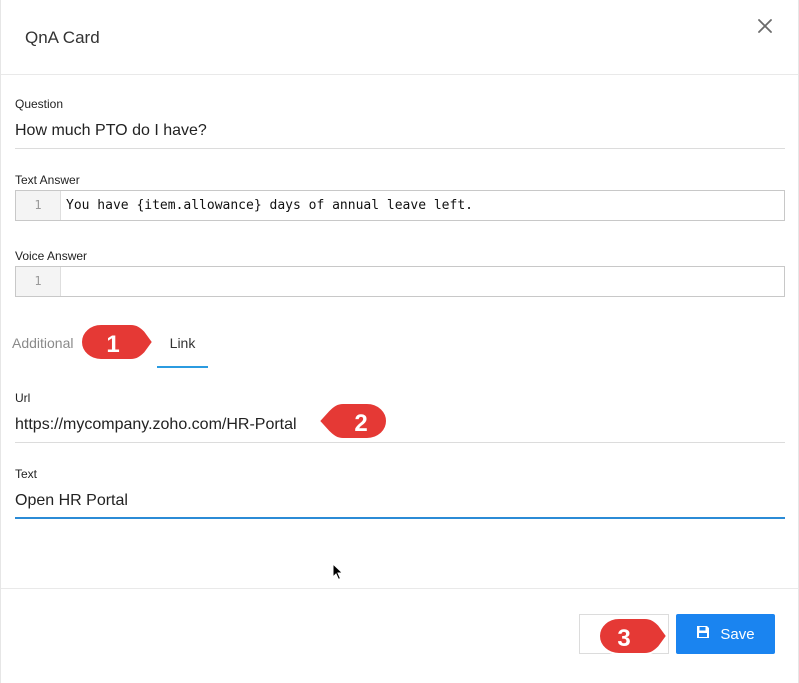 Image resolution: width=799 pixels, height=683 pixels. Describe the element at coordinates (400, 429) in the screenshot. I see `url-input: https://mycompany.zoho.com/HR-Portal` at that location.